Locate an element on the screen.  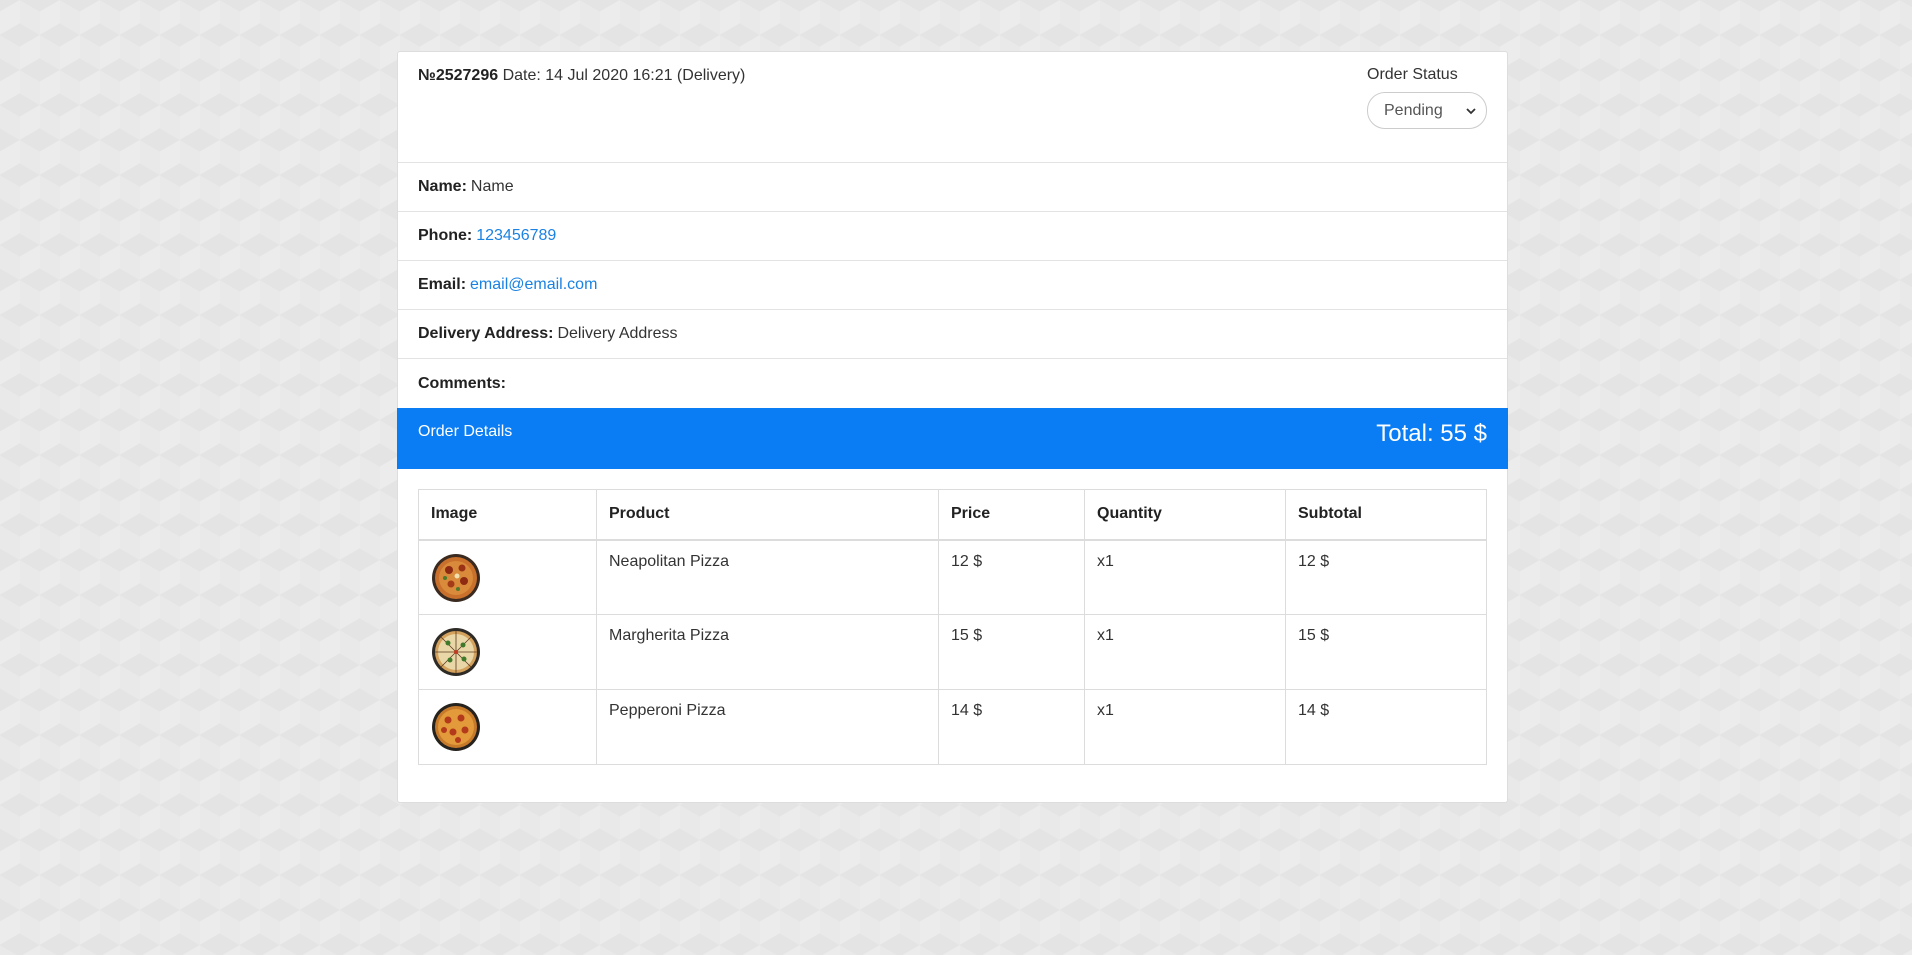
order-date: Date: 14 Jul 2020 16:21 (Delivery) is located at coordinates (624, 75).